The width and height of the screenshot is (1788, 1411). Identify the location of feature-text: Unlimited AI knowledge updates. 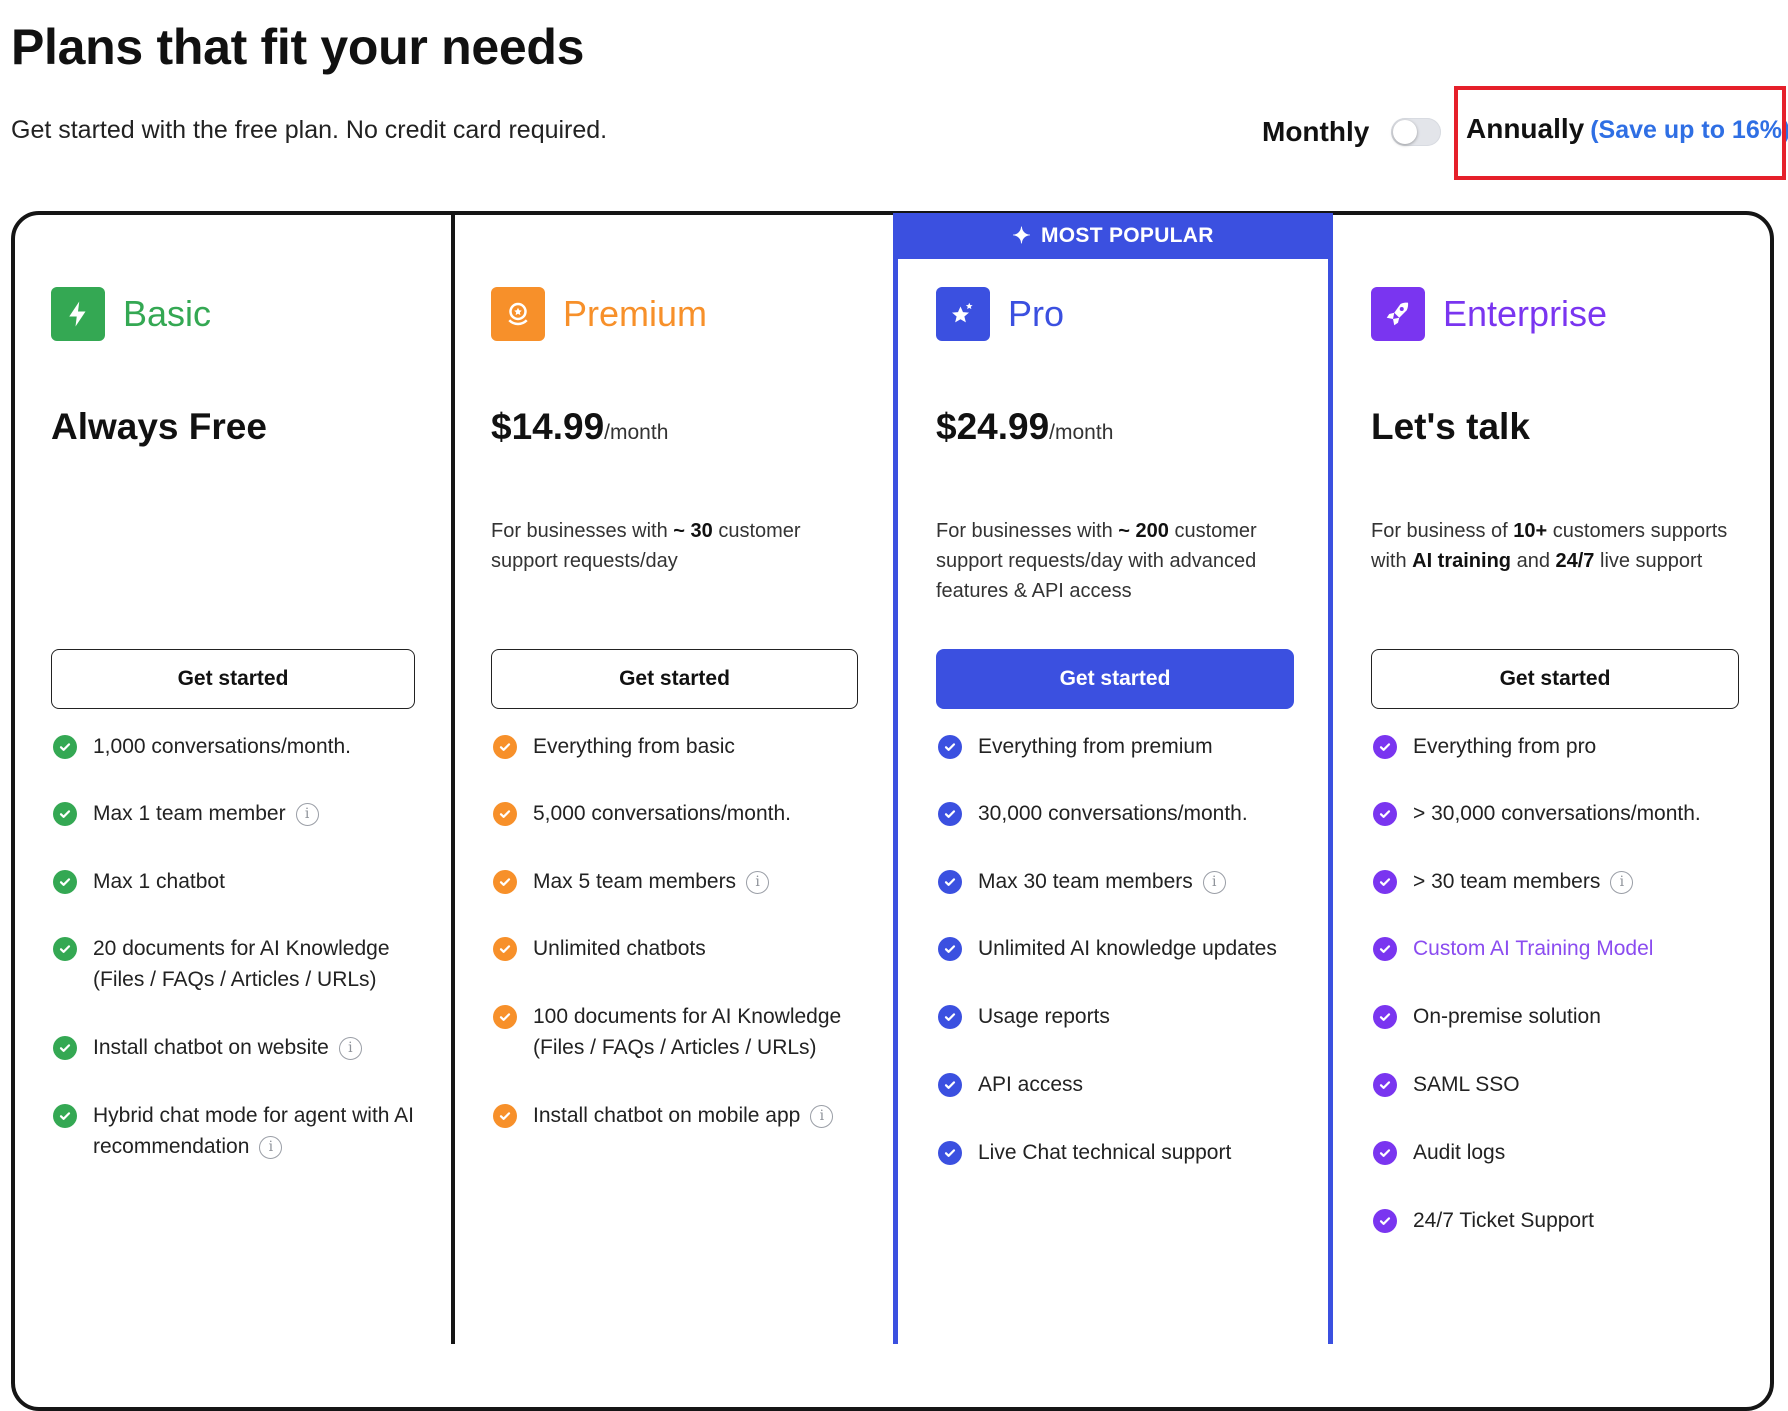
(1127, 948).